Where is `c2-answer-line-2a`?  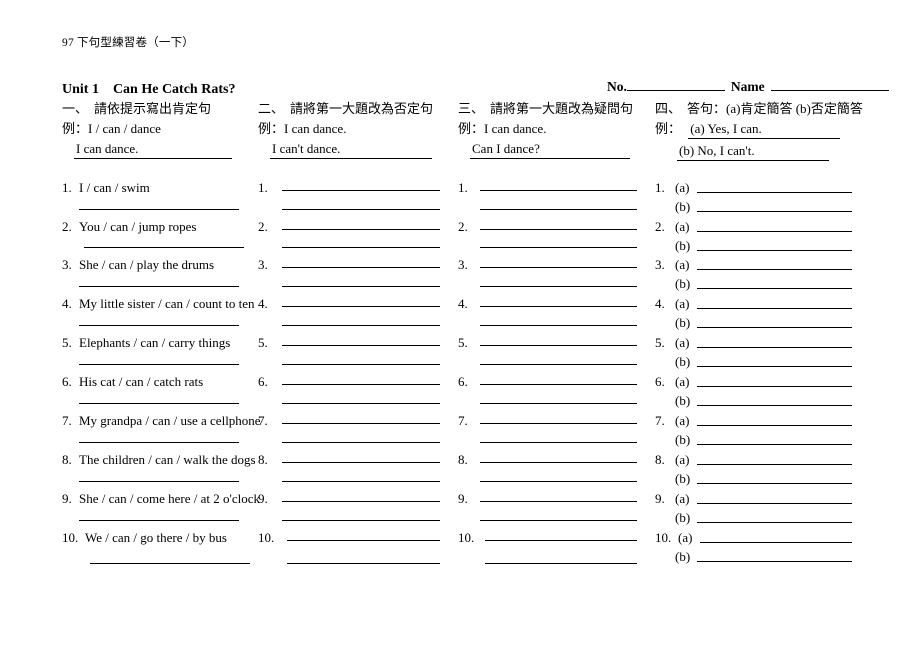 c2-answer-line-2a is located at coordinates (361, 229).